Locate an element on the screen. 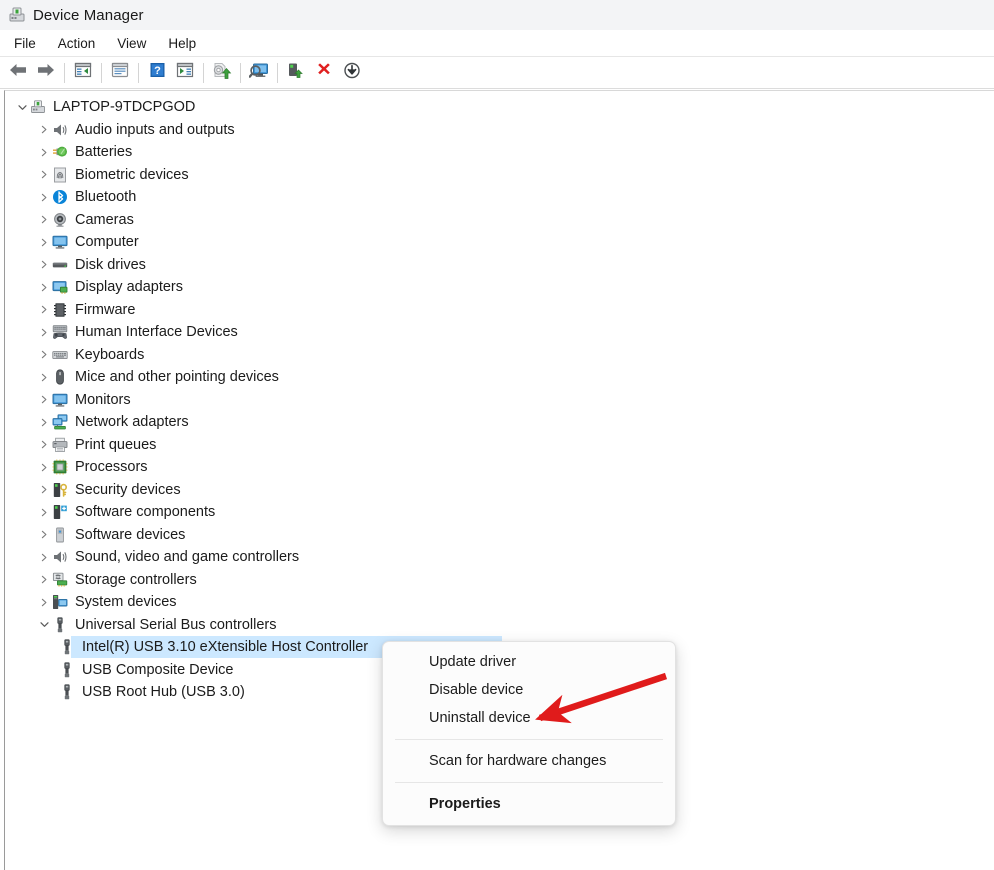 Image resolution: width=994 pixels, height=870 pixels. tree-node-network-adapters: Network adapters is located at coordinates (499, 422).